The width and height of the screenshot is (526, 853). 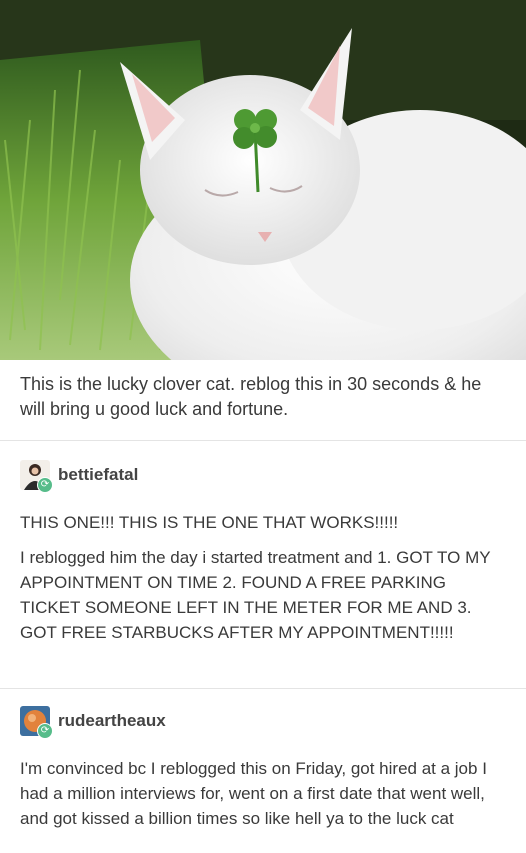 I want to click on username-link: rudeartheaux, so click(x=112, y=721).